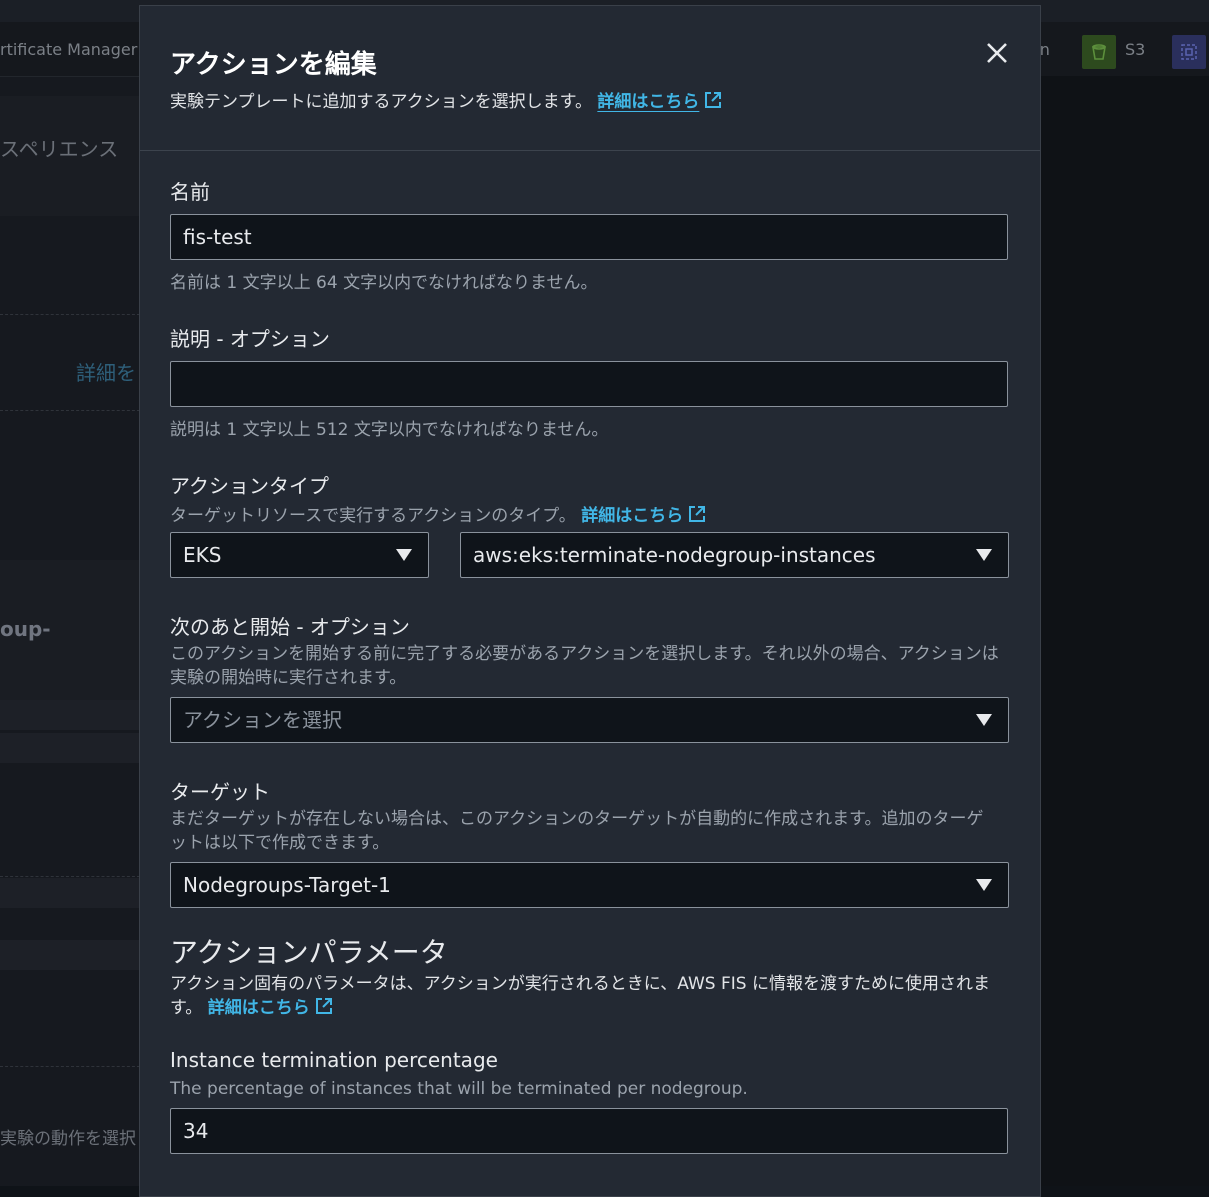 The width and height of the screenshot is (1209, 1197). I want to click on target-select: Nodegroups-Target-1, so click(589, 885).